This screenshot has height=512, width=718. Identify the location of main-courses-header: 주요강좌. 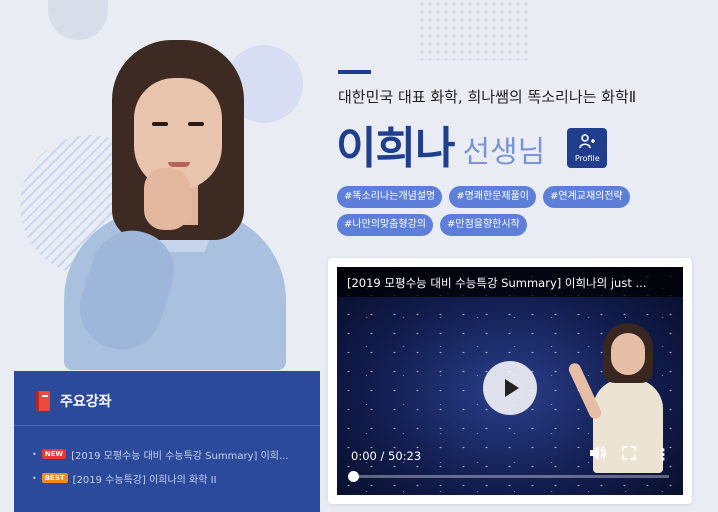
(167, 391).